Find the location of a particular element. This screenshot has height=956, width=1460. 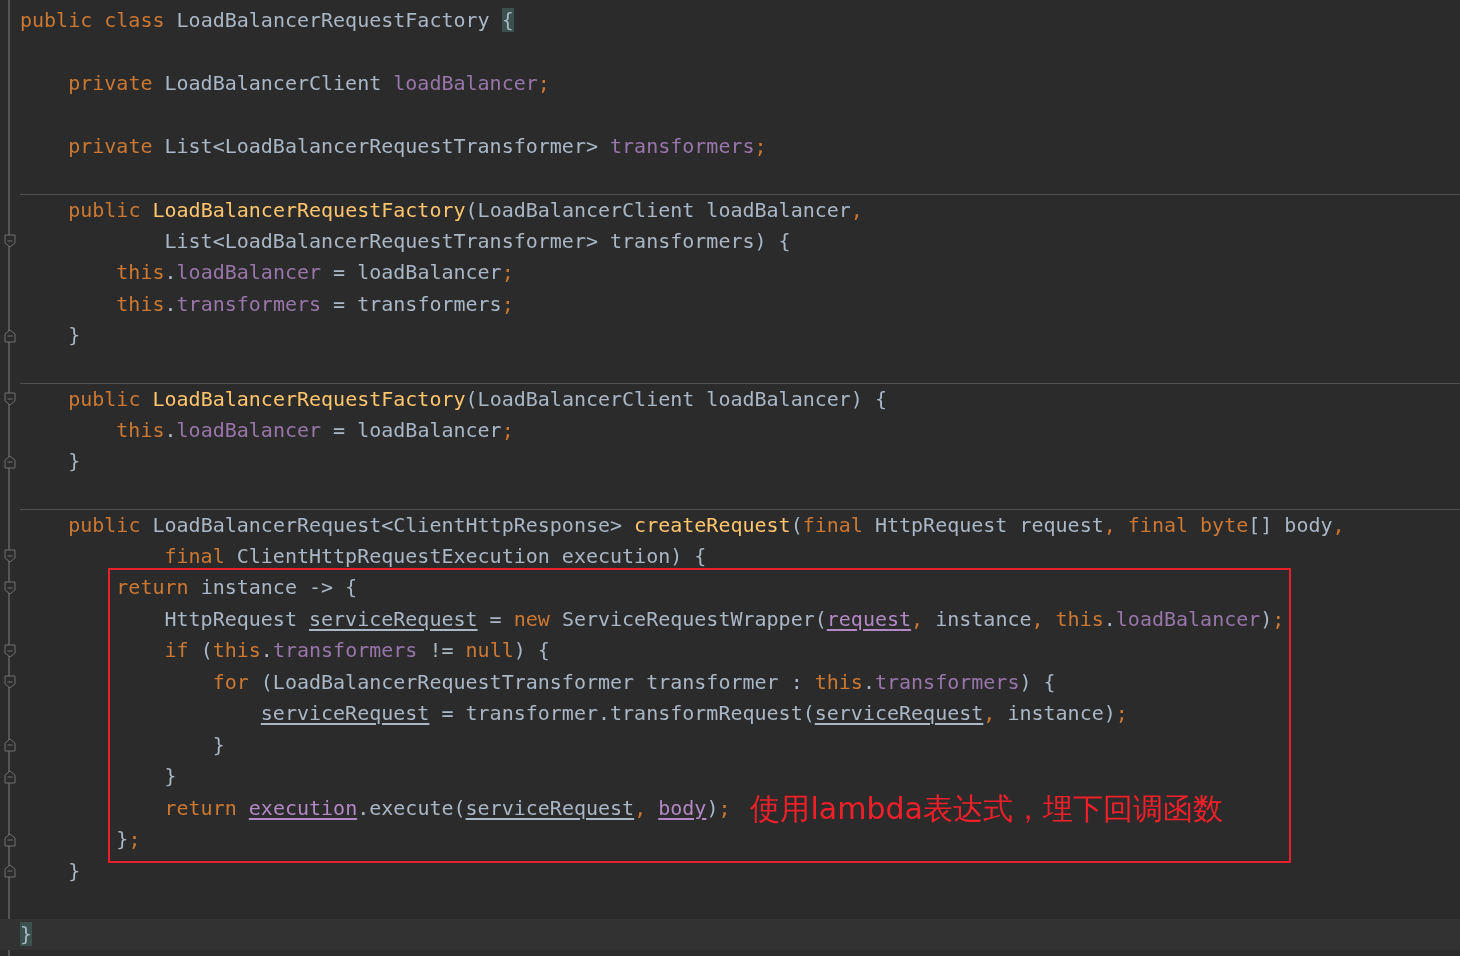

code-line: return execution.execute(serviceRequest, body); is located at coordinates (447, 808).